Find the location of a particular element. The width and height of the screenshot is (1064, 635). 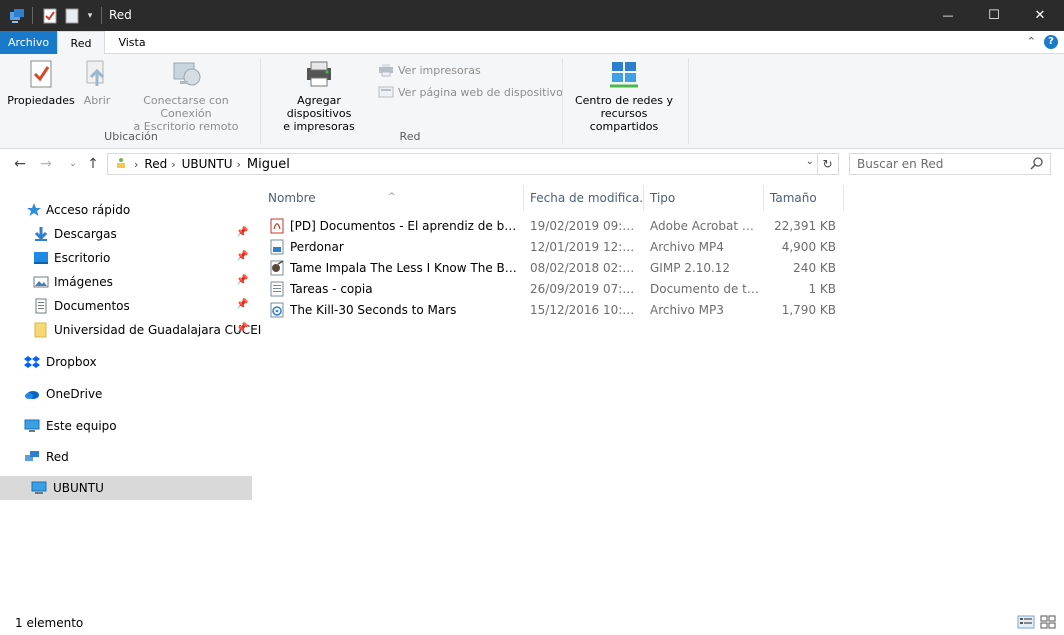

ver-impresoras-button: Ver impresoras is located at coordinates (429, 70).